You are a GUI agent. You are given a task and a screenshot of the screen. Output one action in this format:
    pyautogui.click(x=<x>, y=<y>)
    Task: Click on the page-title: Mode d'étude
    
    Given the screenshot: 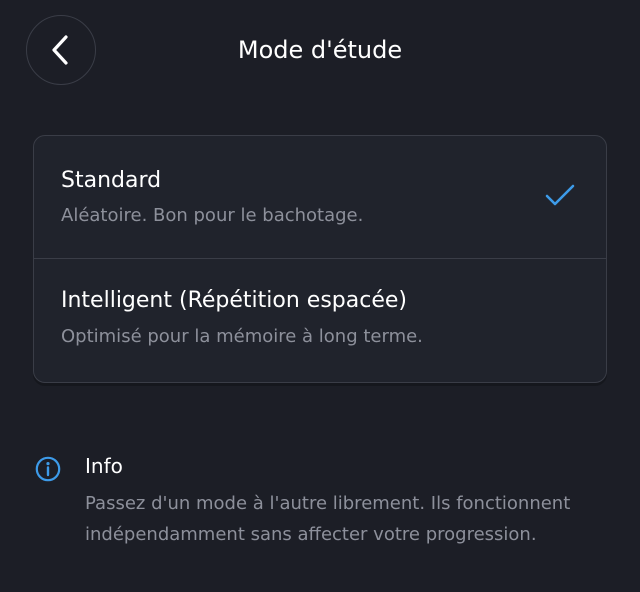 What is the action you would take?
    pyautogui.click(x=320, y=50)
    